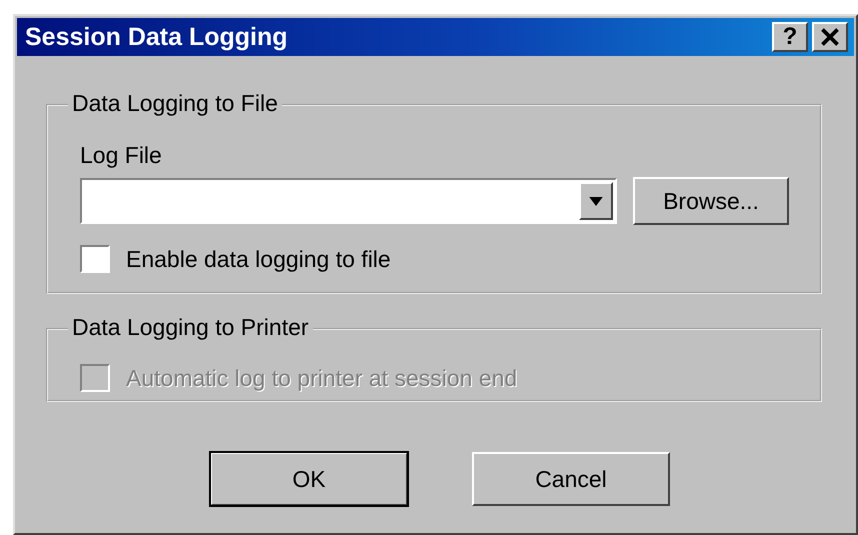 The height and width of the screenshot is (535, 858). I want to click on window-title: Session Data Logging, so click(156, 37).